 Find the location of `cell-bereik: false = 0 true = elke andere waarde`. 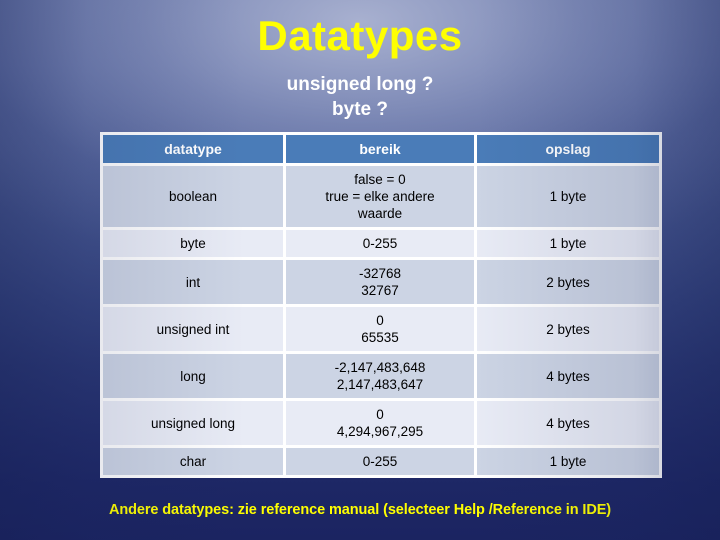

cell-bereik: false = 0 true = elke andere waarde is located at coordinates (380, 196).